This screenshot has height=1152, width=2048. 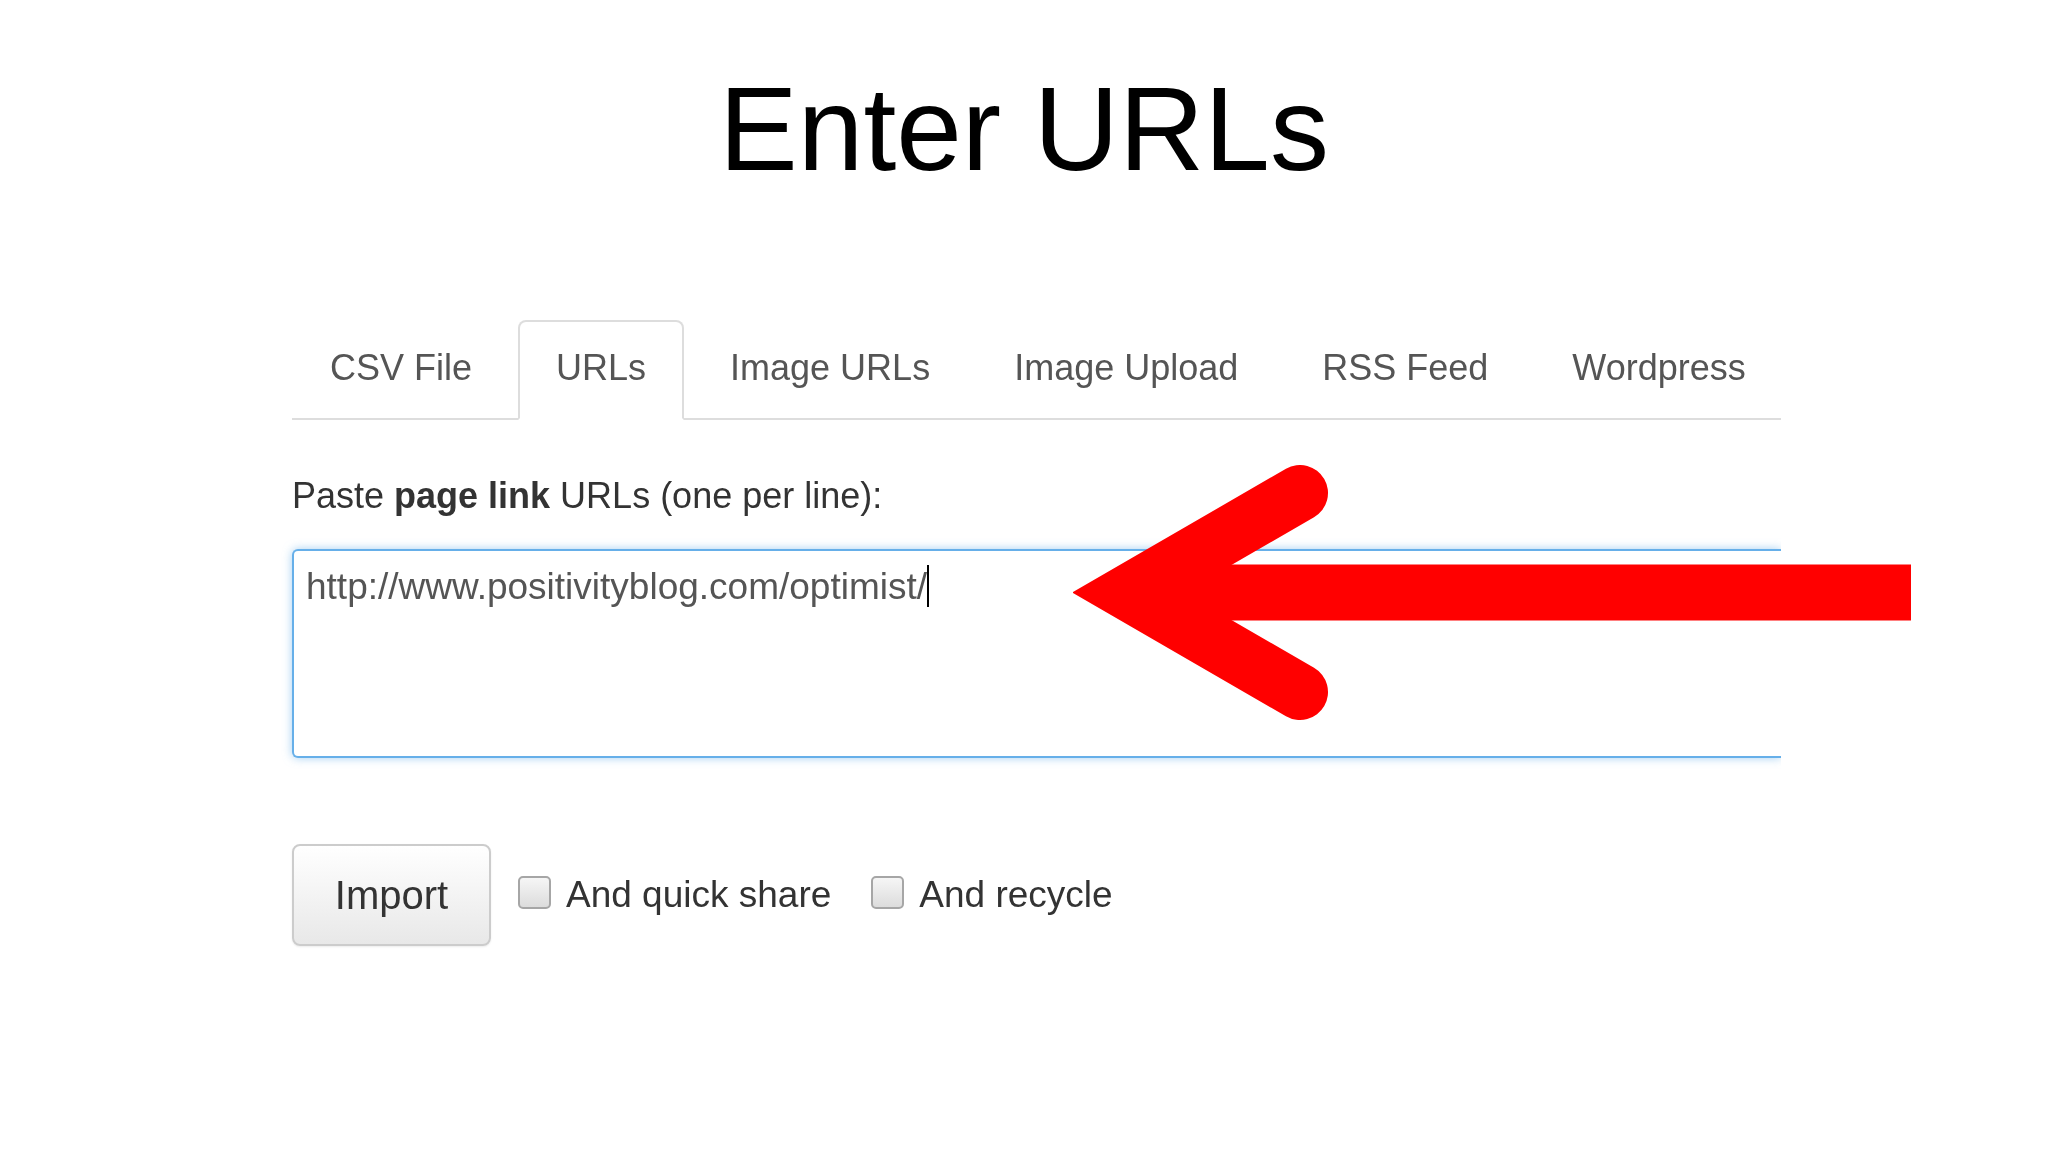 What do you see at coordinates (830, 370) in the screenshot?
I see `tab: Image URLs` at bounding box center [830, 370].